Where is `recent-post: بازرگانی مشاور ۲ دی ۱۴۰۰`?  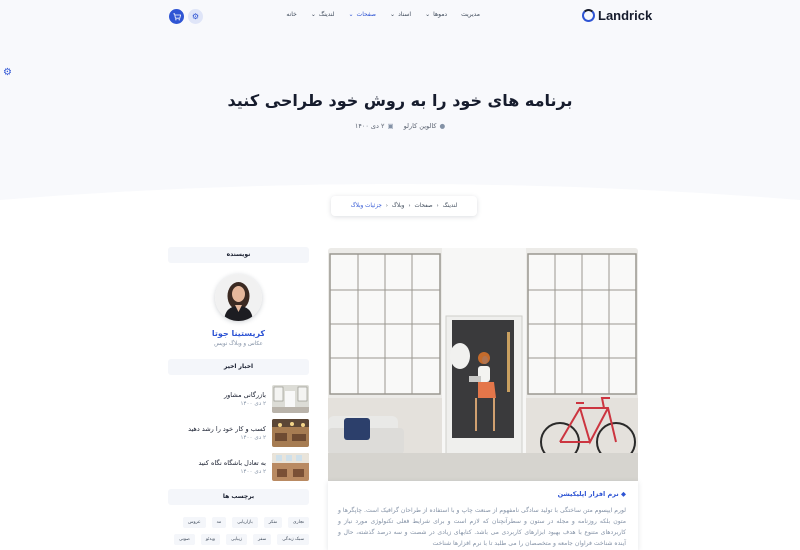
recent-post: بازرگانی مشاور ۲ دی ۱۴۰۰ is located at coordinates (238, 399).